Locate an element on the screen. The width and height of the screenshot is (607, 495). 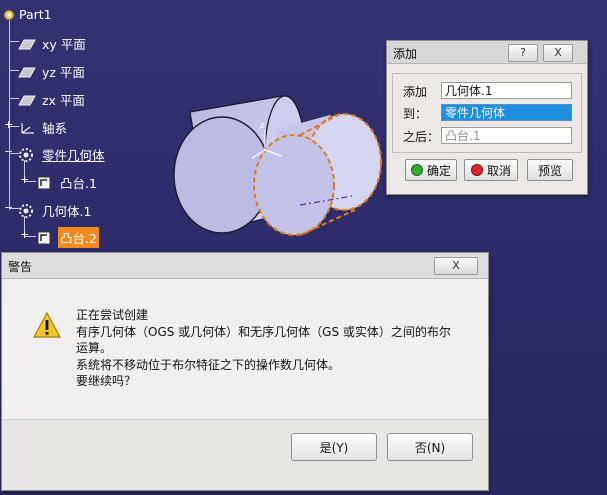
tree-item-label: 凸台.1 is located at coordinates (78, 183).